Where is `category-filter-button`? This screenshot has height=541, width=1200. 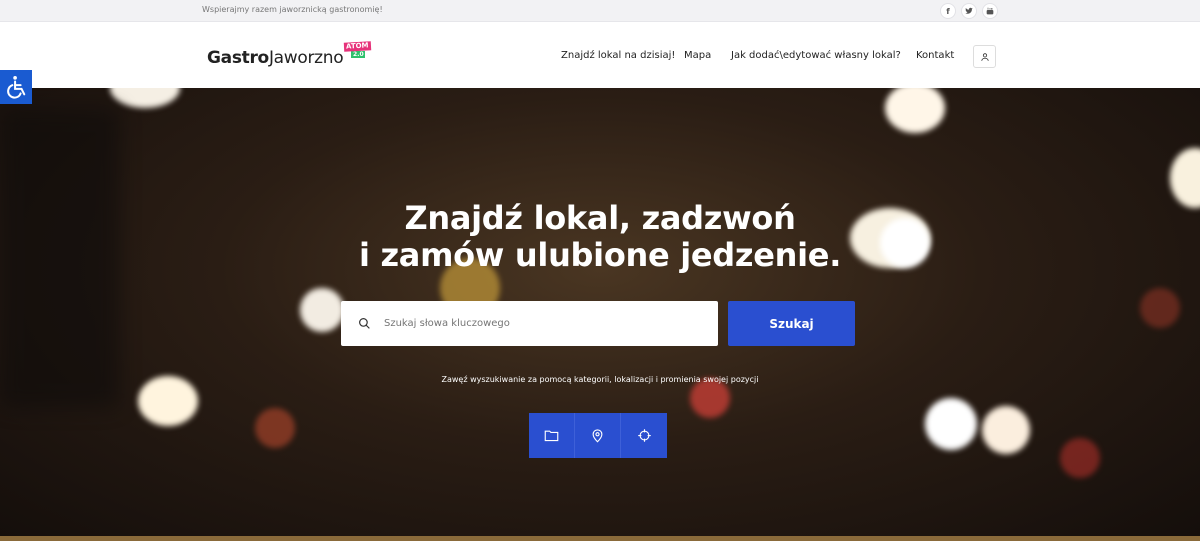 category-filter-button is located at coordinates (552, 435).